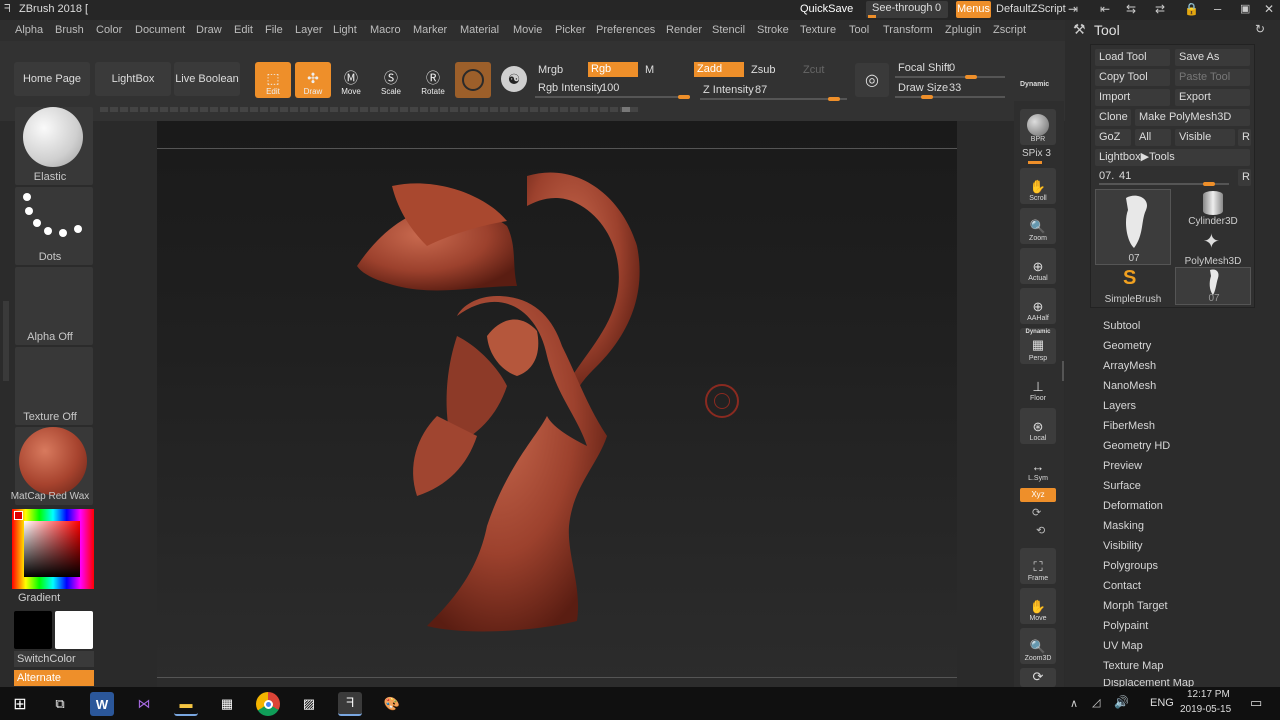 The height and width of the screenshot is (720, 1280). What do you see at coordinates (1136, 446) in the screenshot?
I see `section-geometry-hd: Geometry HD` at bounding box center [1136, 446].